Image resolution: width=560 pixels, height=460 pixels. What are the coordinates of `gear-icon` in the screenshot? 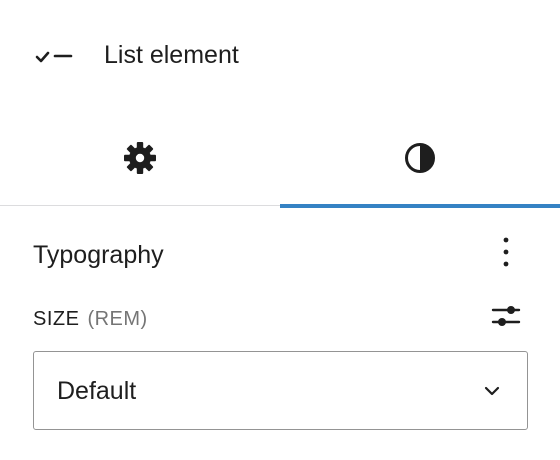 It's located at (140, 158).